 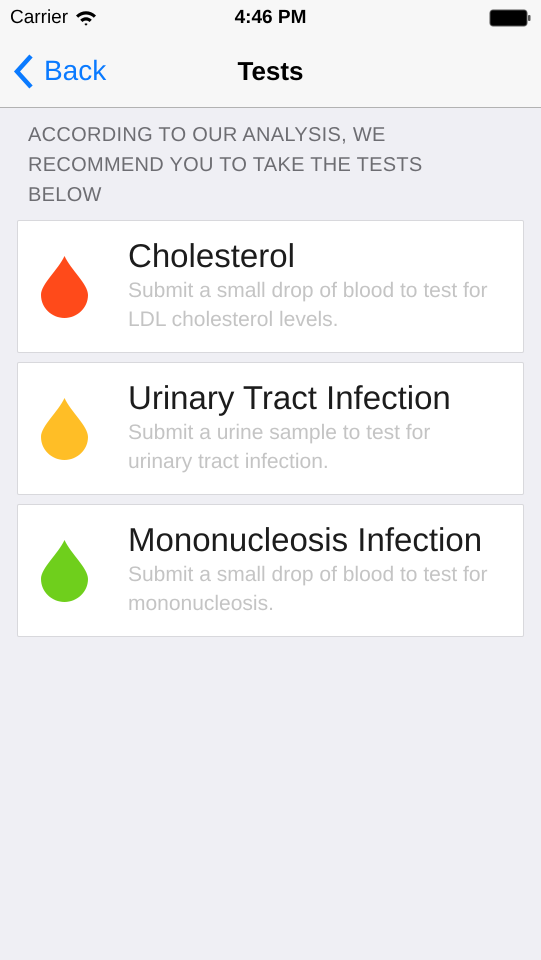 I want to click on test-title: Urinary Tract Infection, so click(x=290, y=398).